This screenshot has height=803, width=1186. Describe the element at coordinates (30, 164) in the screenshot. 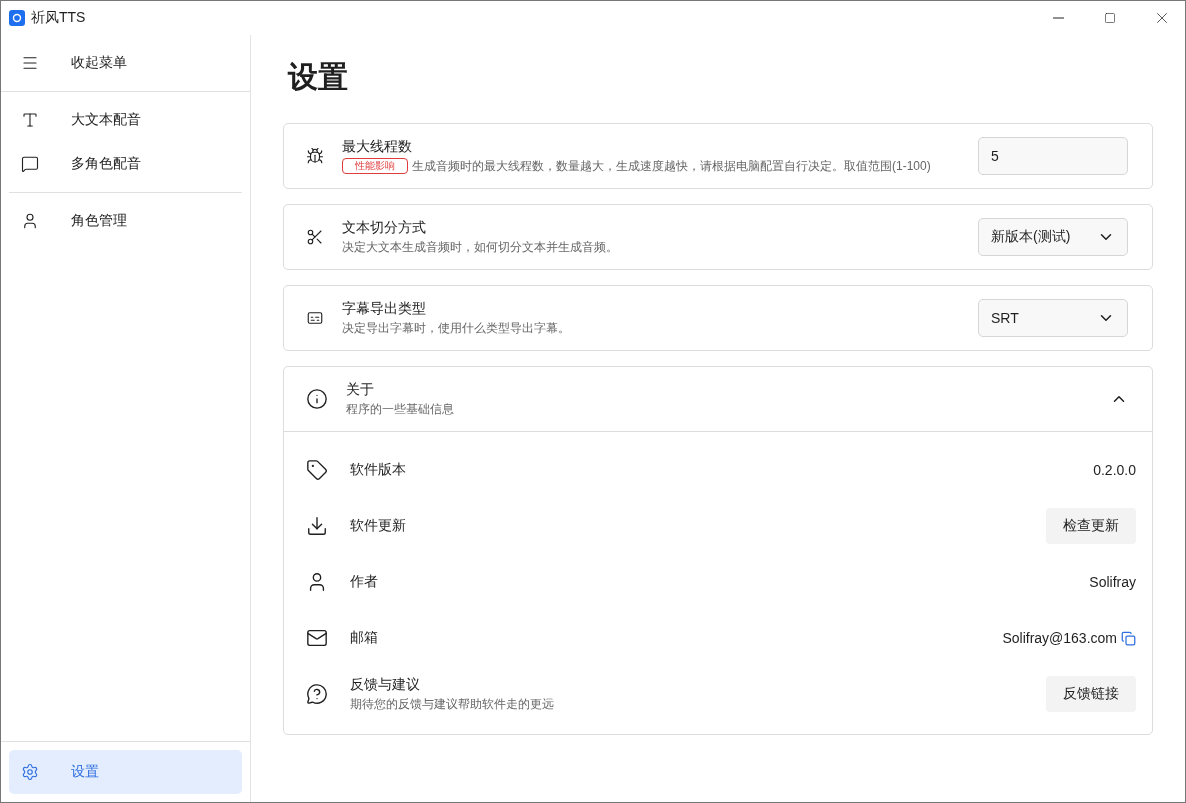

I see `speech-bubble-icon` at that location.